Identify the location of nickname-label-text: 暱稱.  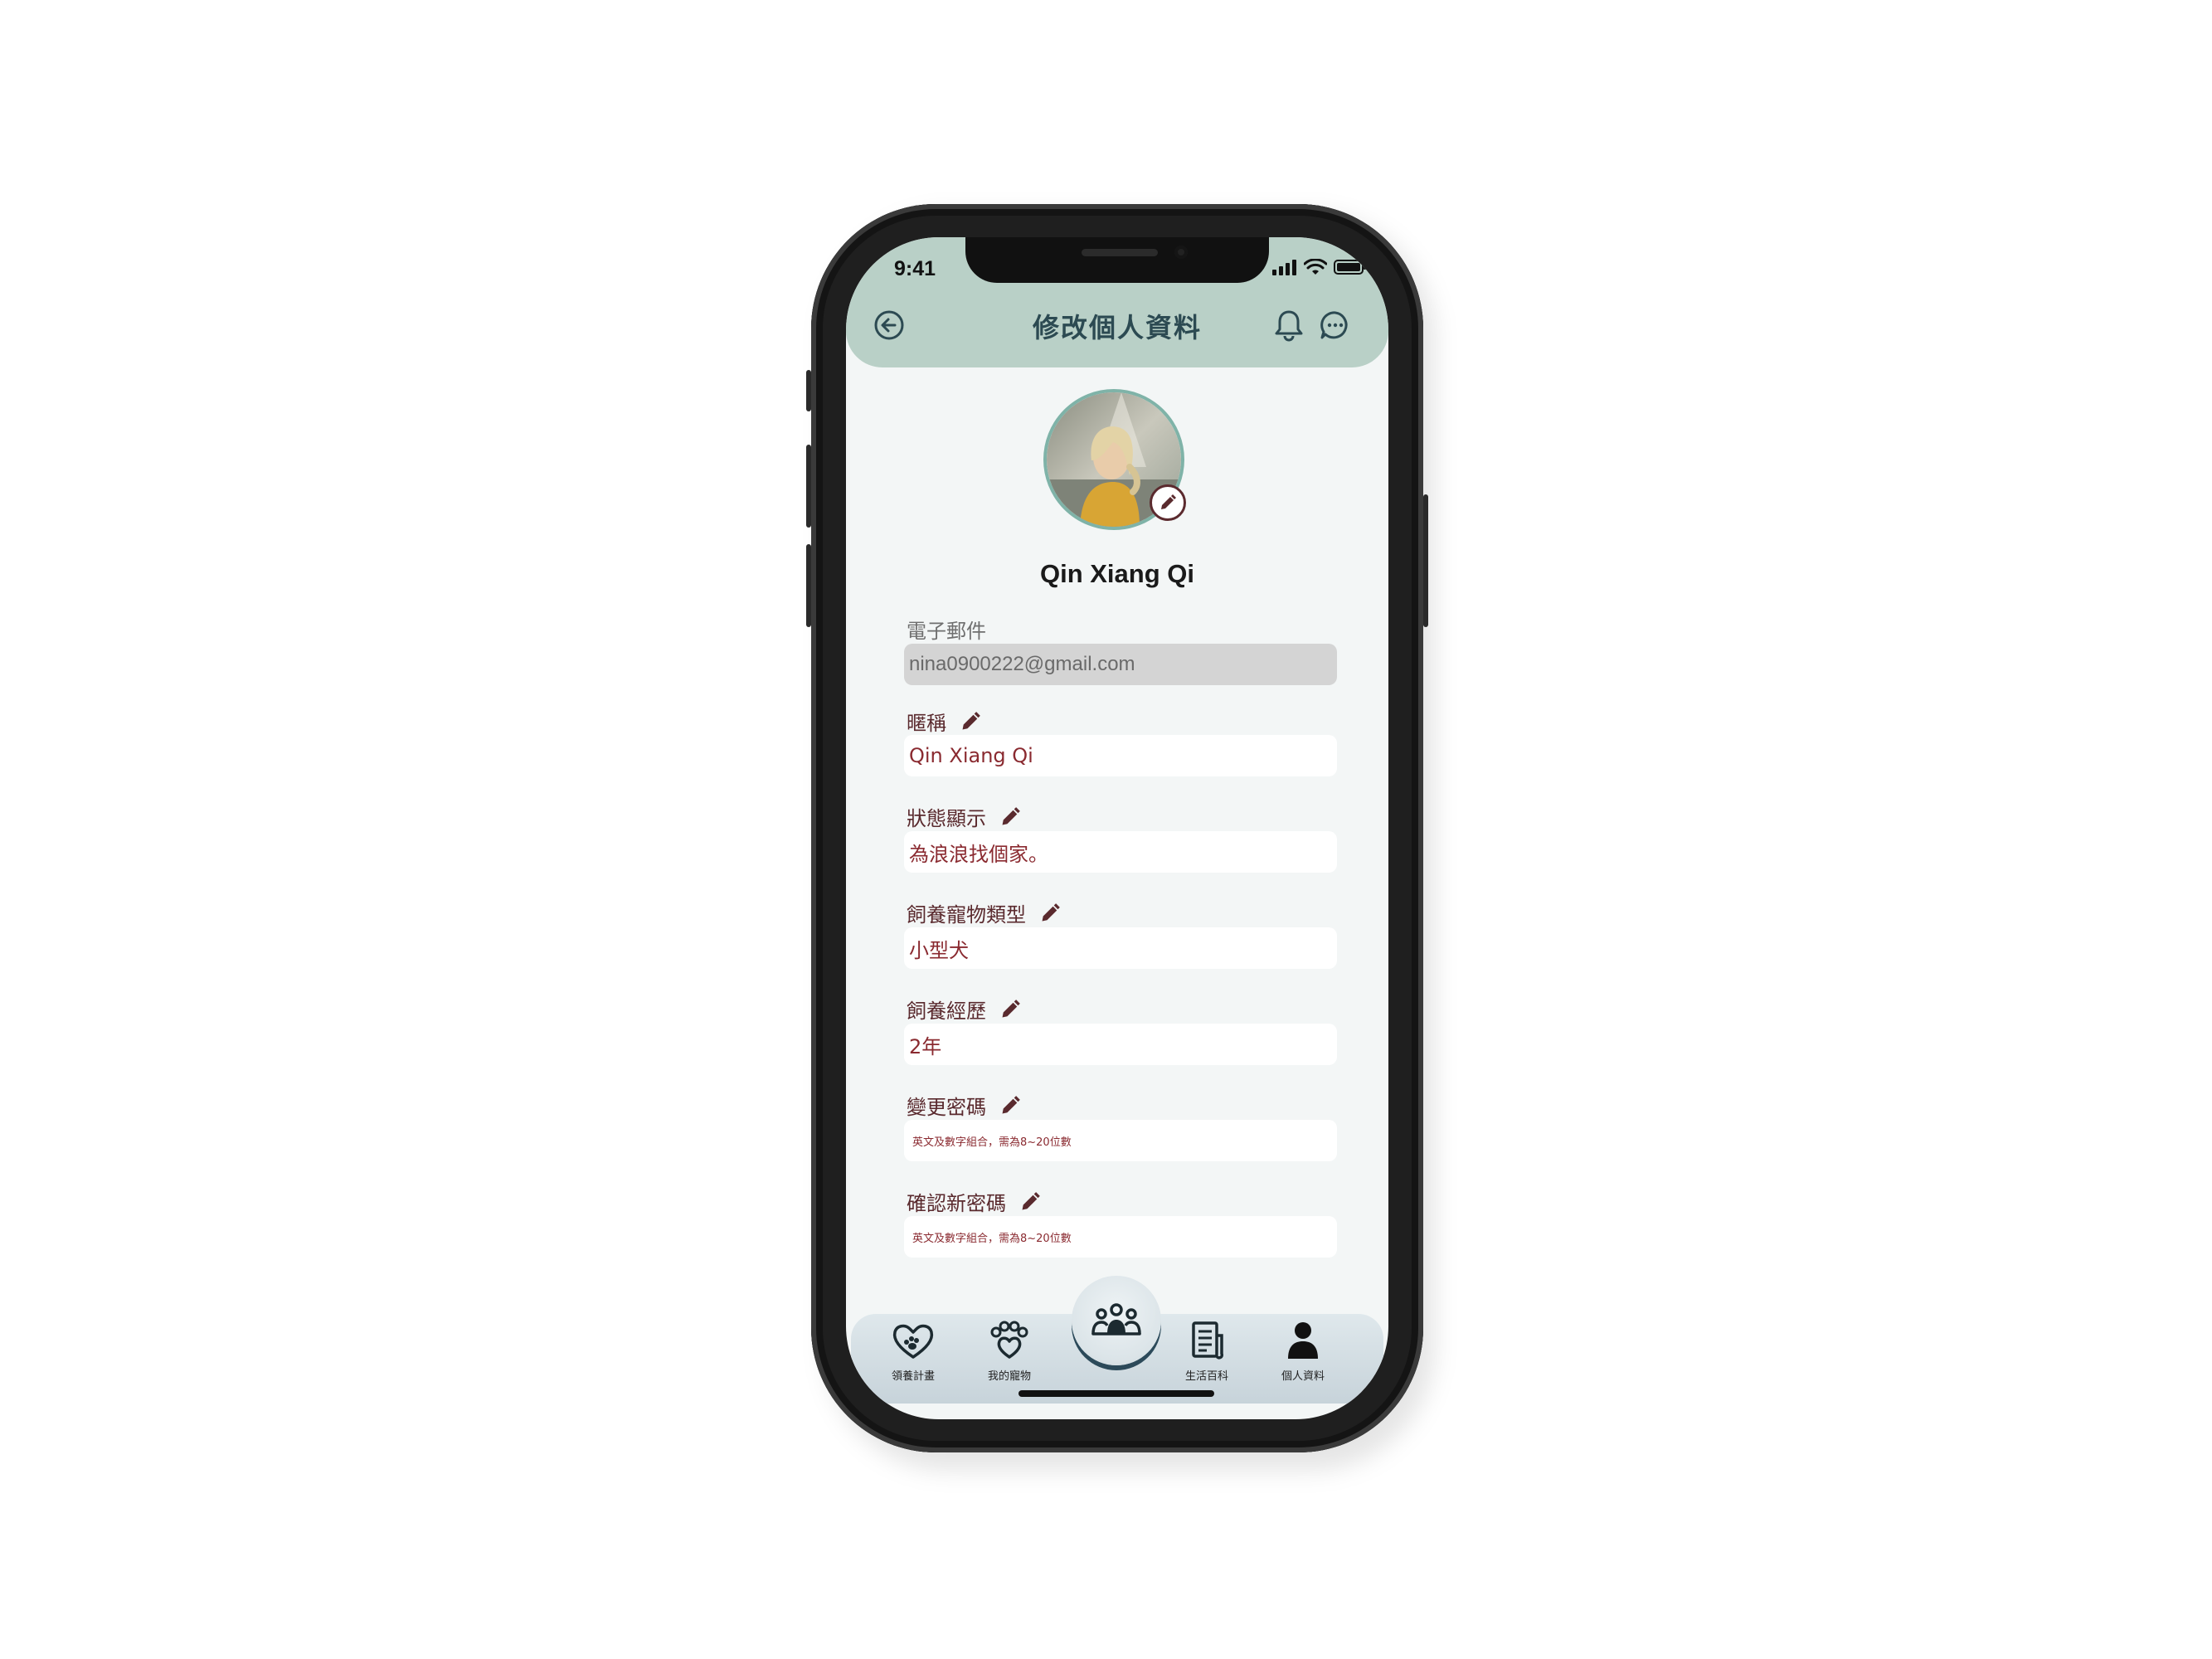
(927, 723).